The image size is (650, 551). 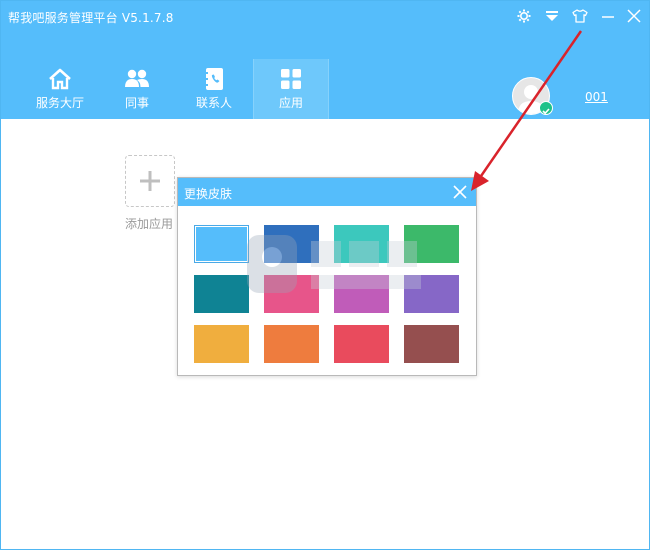 I want to click on add-app-button, so click(x=150, y=181).